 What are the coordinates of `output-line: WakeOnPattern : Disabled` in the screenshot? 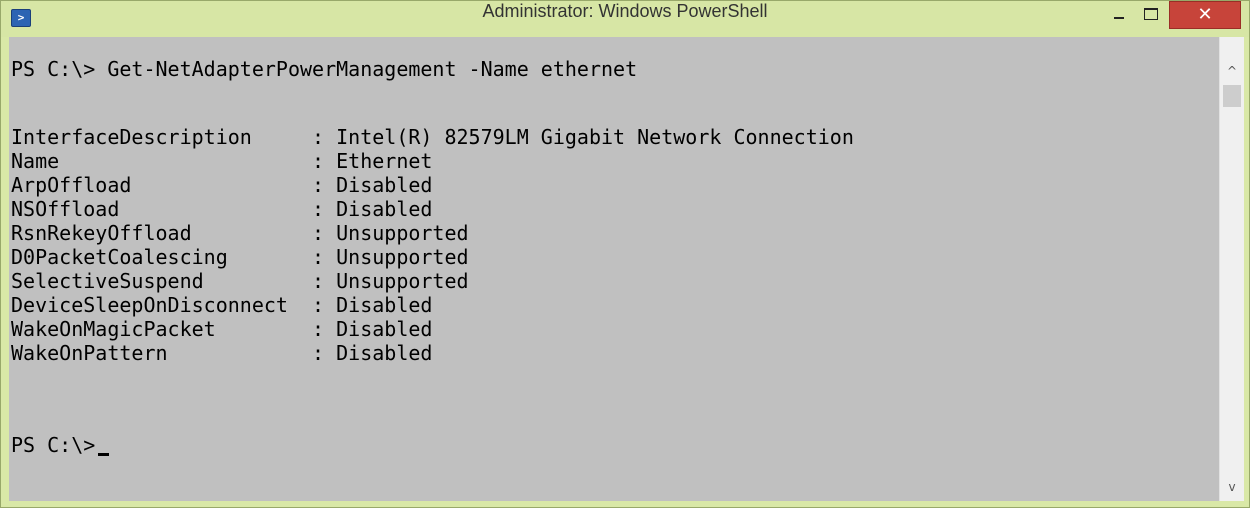 It's located at (222, 353).